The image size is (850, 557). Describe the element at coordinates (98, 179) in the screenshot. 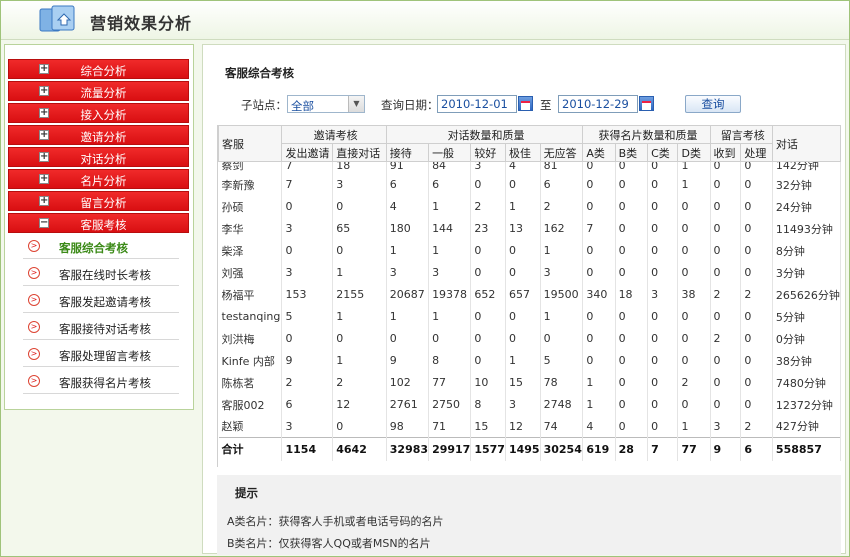

I see `menu-item-business-card: + 名片分析` at that location.